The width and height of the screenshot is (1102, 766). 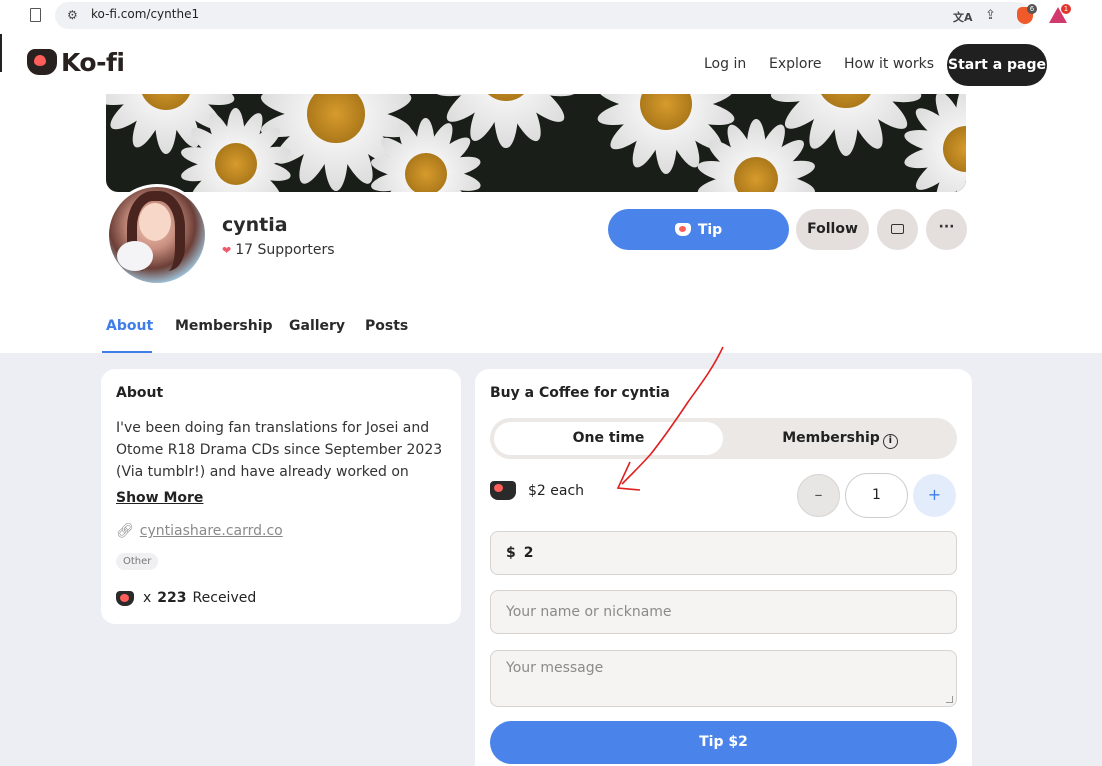 What do you see at coordinates (140, 393) in the screenshot?
I see `about-title: About` at bounding box center [140, 393].